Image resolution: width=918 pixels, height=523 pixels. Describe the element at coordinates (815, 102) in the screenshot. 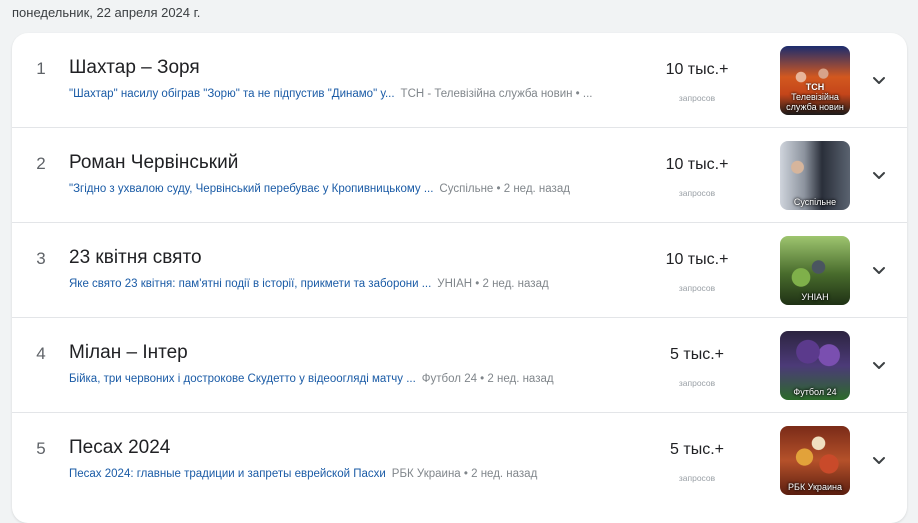

I see `thumbnail-source-caption: Телевізійна служба новин` at that location.